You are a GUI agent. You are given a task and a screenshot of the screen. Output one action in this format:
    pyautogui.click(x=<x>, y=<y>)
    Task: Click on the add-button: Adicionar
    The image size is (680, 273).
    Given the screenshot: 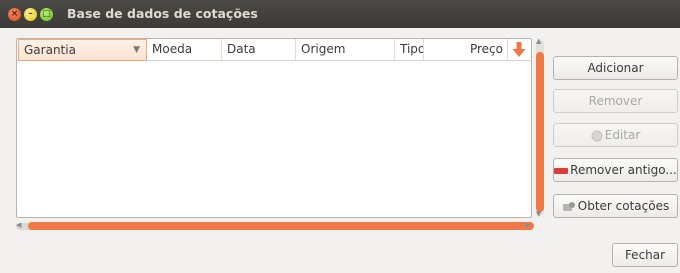 What is the action you would take?
    pyautogui.click(x=615, y=68)
    